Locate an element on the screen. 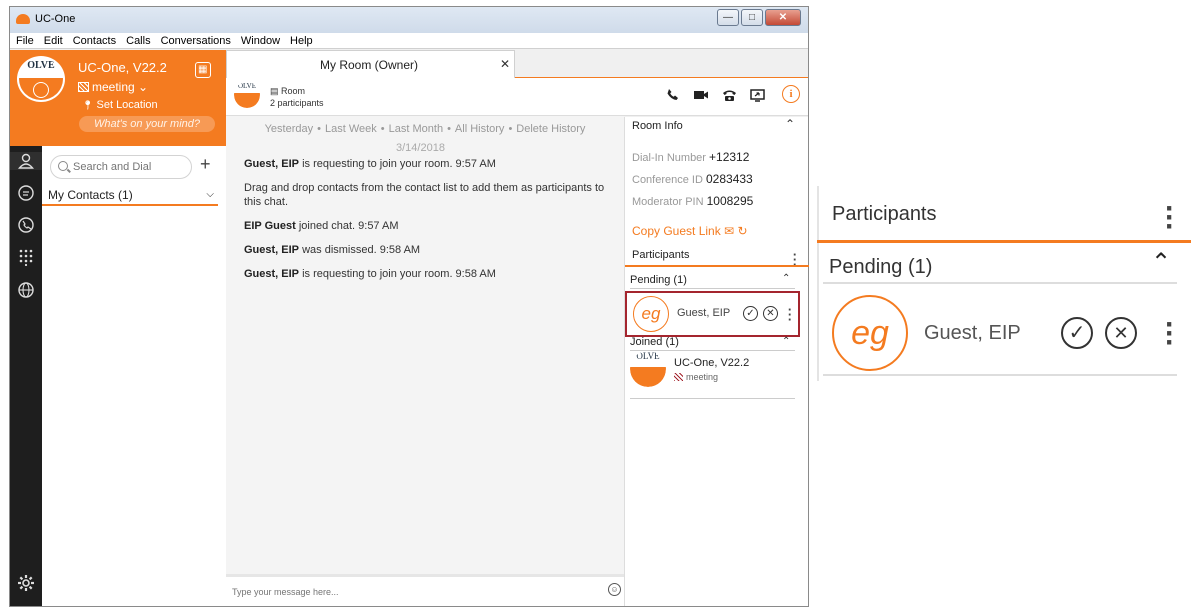 The width and height of the screenshot is (1194, 609). add-contact-plus-icon: + is located at coordinates (205, 164).